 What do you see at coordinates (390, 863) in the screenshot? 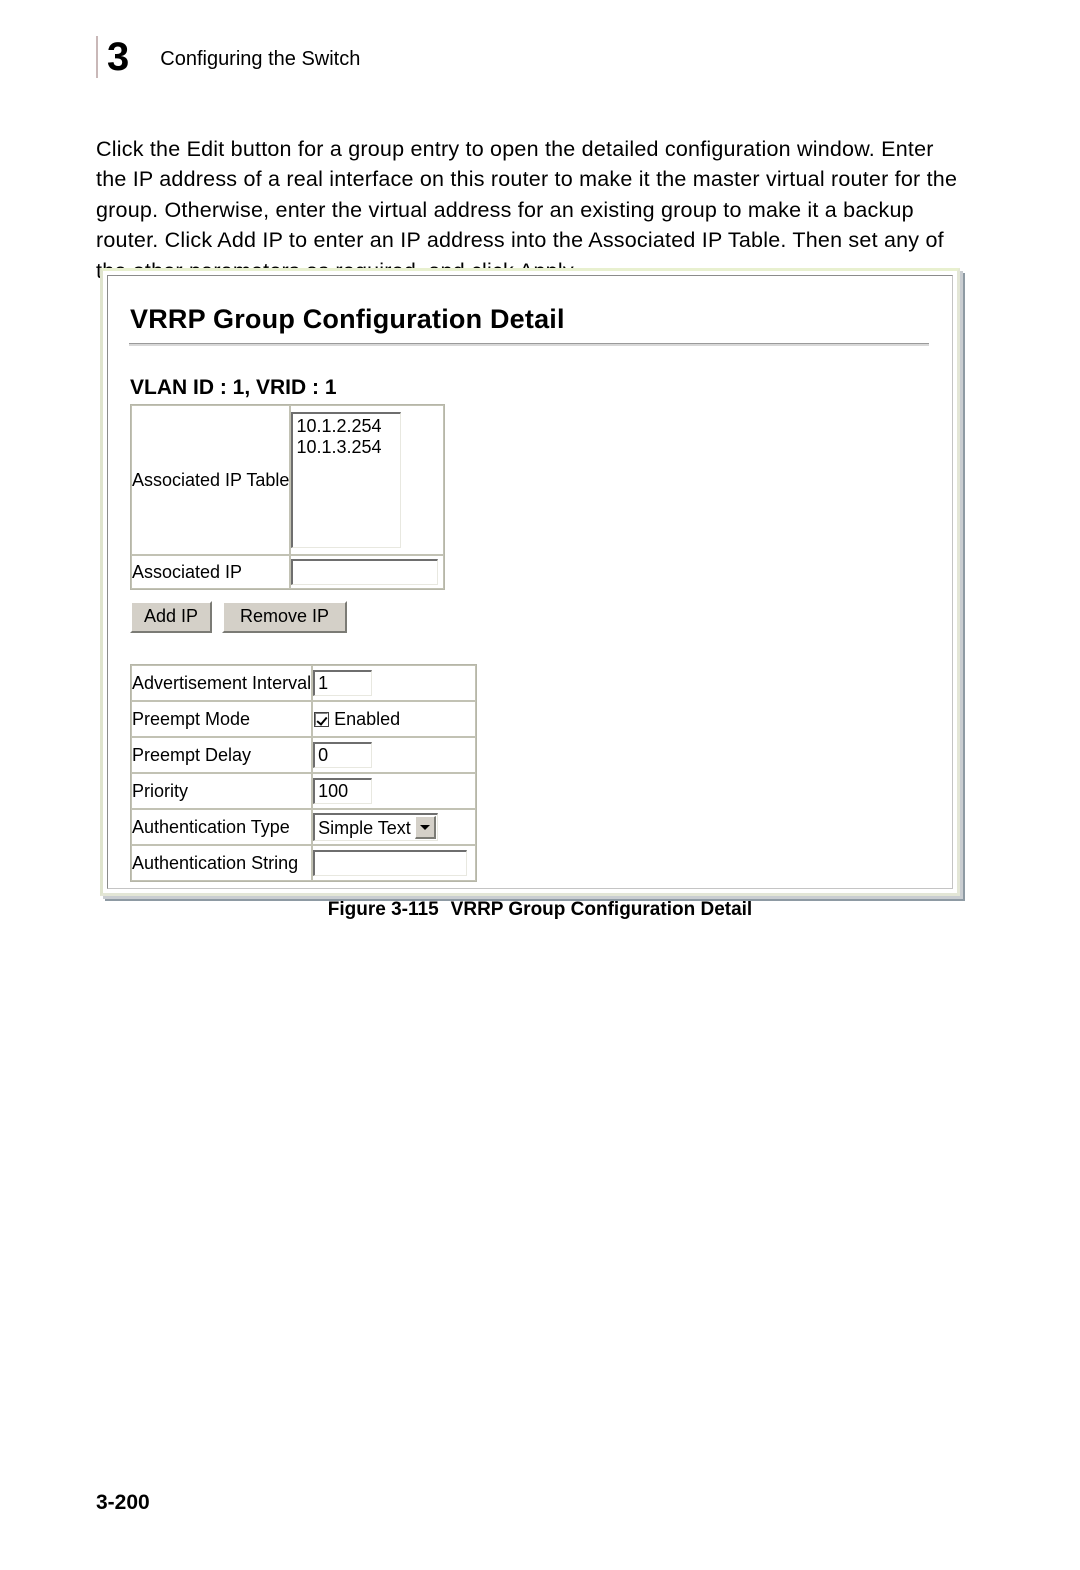
I see `authentication-string-input` at bounding box center [390, 863].